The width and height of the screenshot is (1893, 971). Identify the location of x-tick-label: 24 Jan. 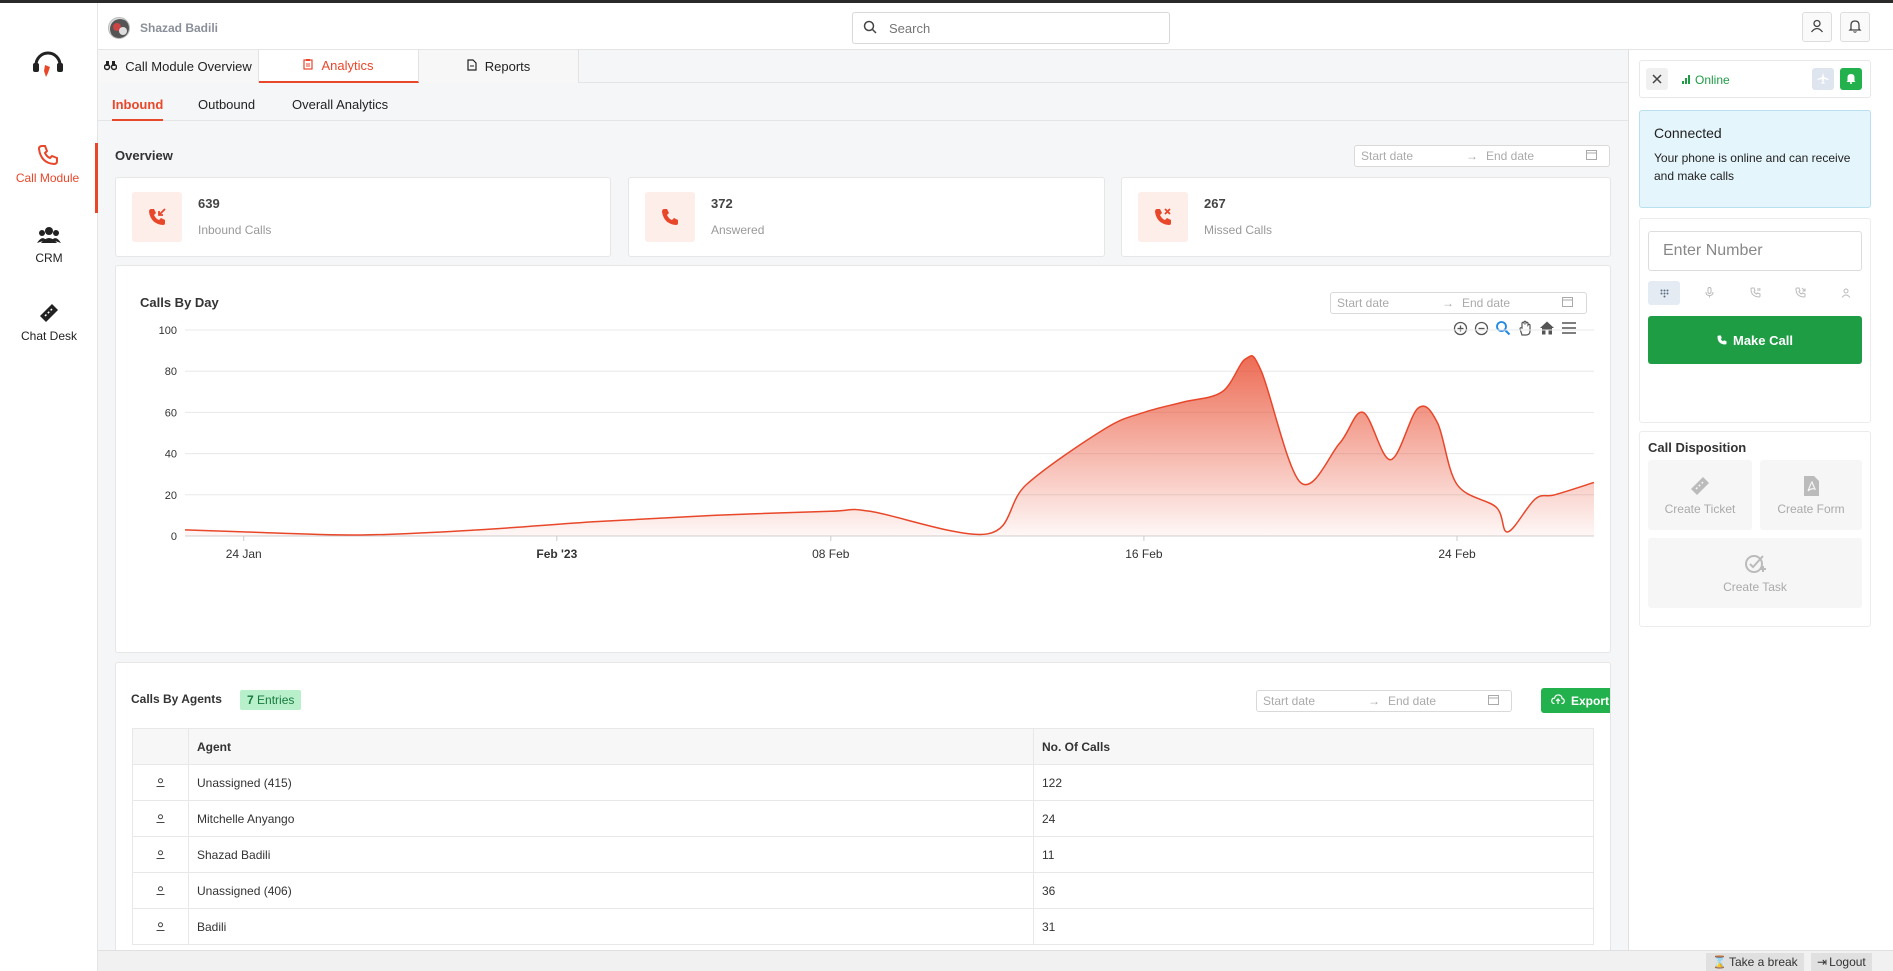
(244, 554).